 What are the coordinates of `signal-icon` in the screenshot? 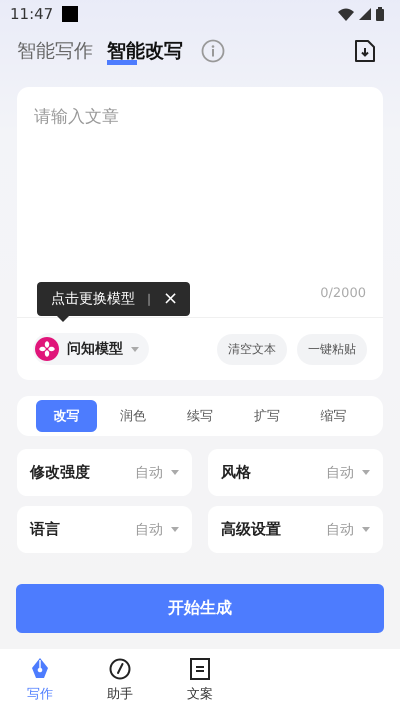 It's located at (365, 14).